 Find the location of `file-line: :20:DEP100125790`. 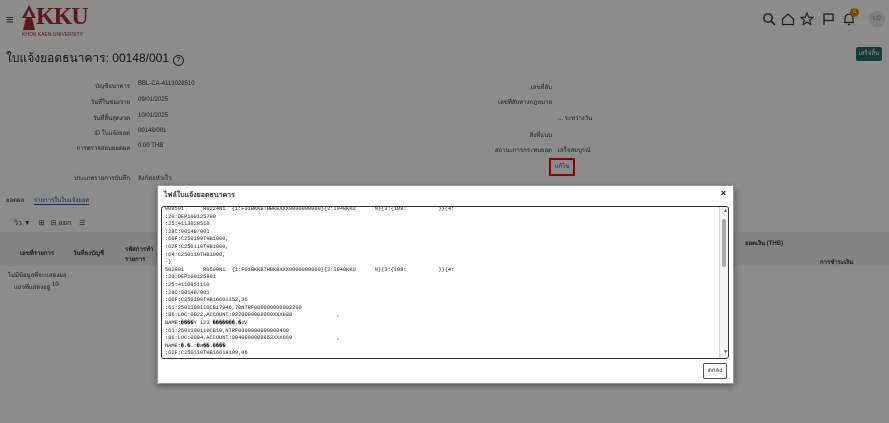

file-line: :20:DEP100125790 is located at coordinates (190, 216).